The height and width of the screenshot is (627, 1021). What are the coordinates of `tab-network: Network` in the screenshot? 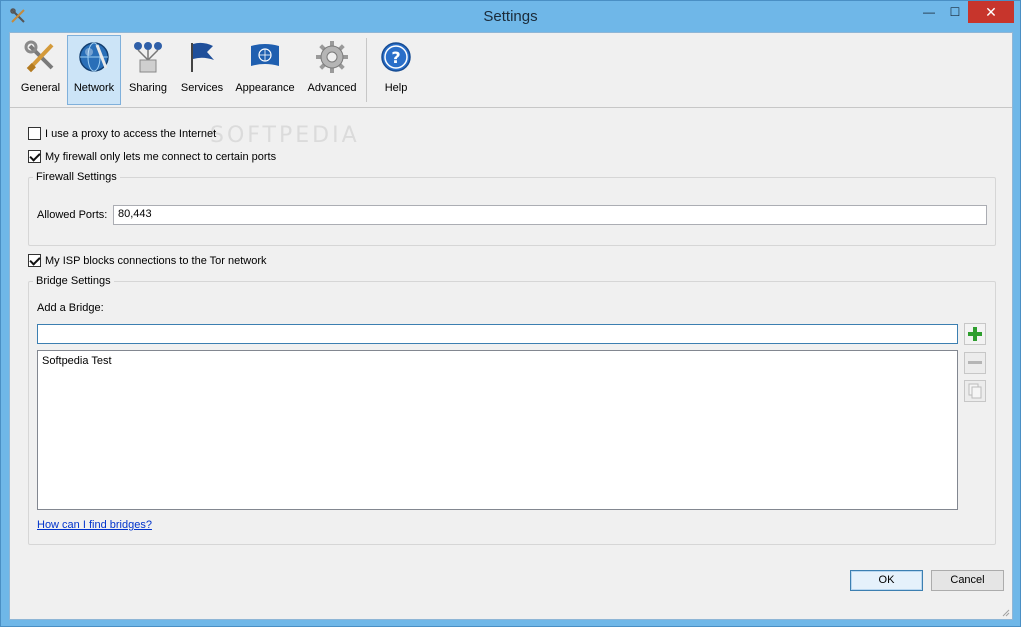 It's located at (94, 70).